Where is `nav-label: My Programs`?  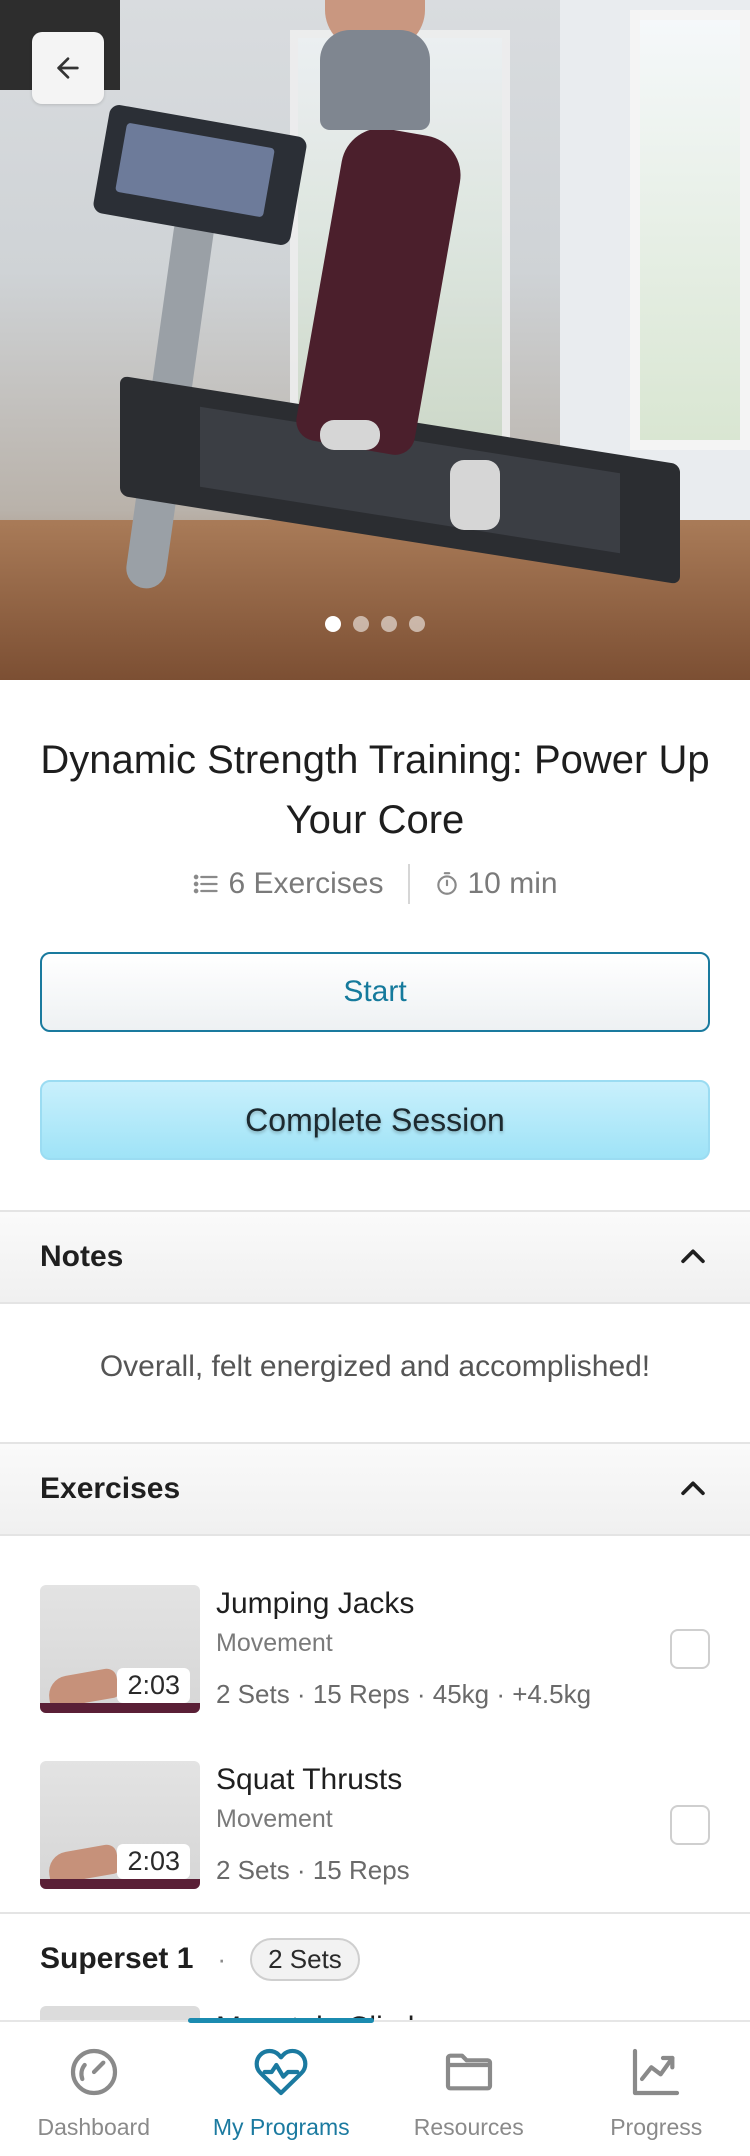 nav-label: My Programs is located at coordinates (281, 2127).